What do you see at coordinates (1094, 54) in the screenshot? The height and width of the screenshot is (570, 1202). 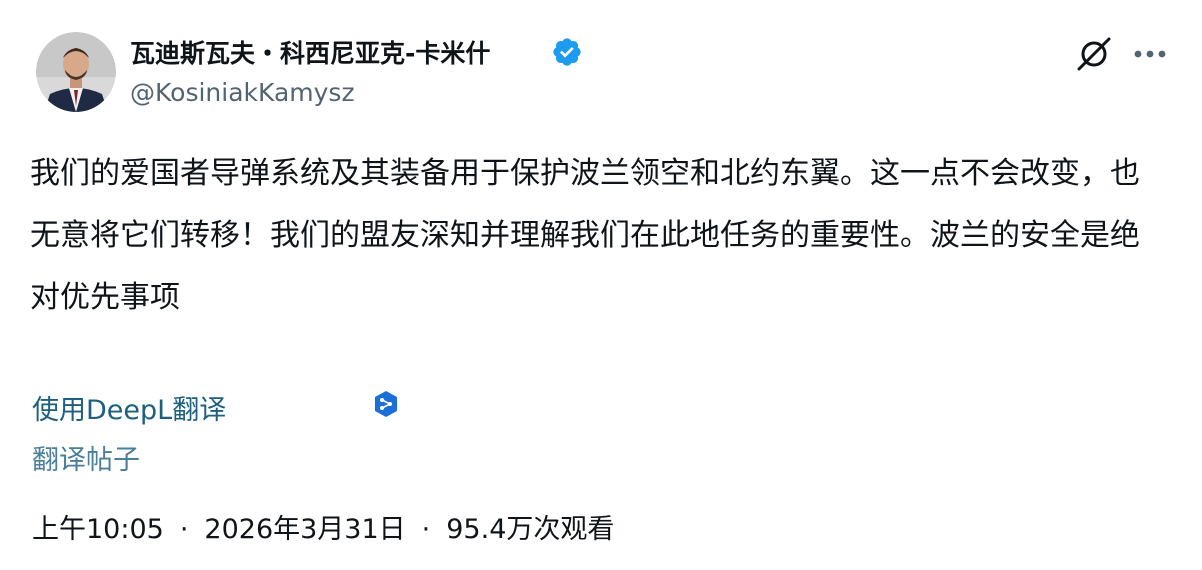 I see `grok-icon` at bounding box center [1094, 54].